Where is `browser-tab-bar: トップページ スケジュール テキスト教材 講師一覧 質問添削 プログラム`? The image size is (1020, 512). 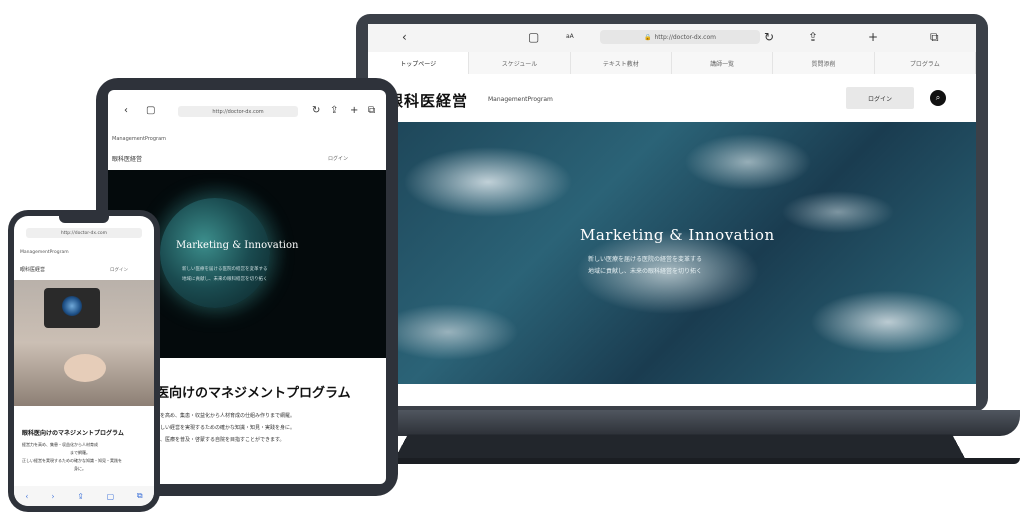
browser-tab-bar: トップページ スケジュール テキスト教材 講師一覧 質問添削 プログラム is located at coordinates (672, 63).